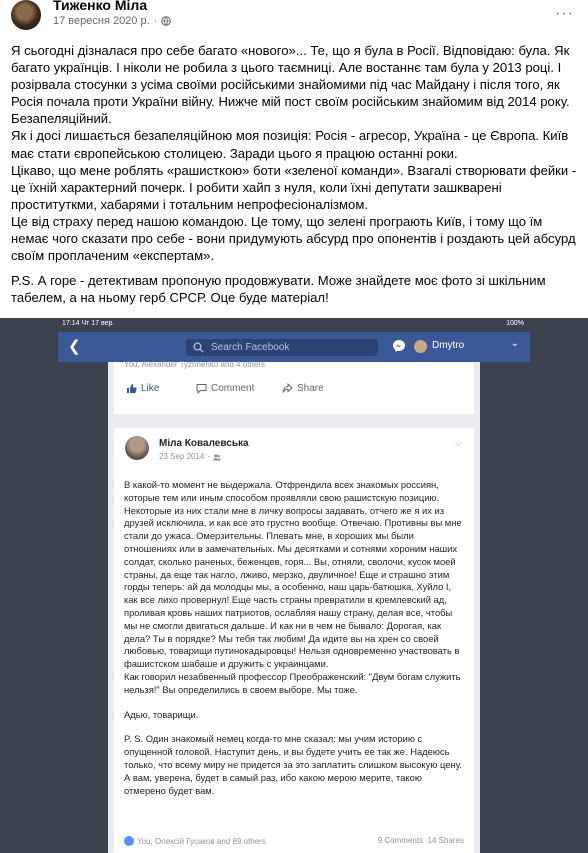 The image size is (588, 853). What do you see at coordinates (129, 841) in the screenshot?
I see `like-reaction-icon` at bounding box center [129, 841].